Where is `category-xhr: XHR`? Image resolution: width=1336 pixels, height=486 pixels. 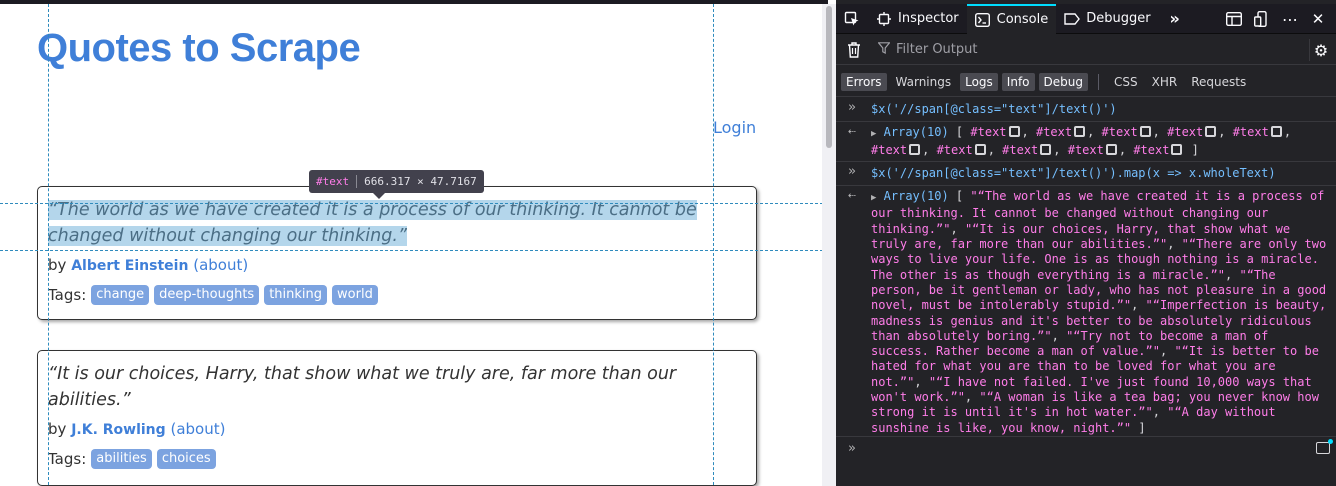
category-xhr: XHR is located at coordinates (1165, 82).